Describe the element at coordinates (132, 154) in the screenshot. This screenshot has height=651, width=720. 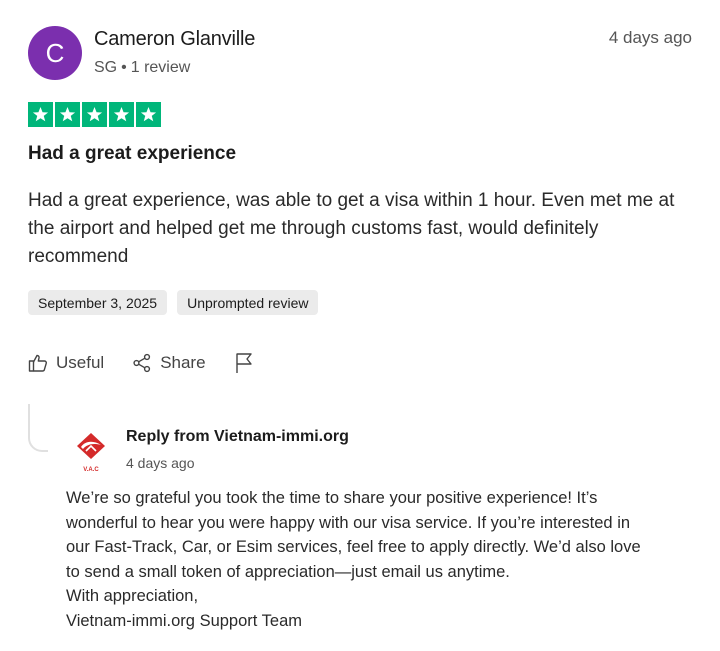
I see `review-title: Had a great experience` at that location.